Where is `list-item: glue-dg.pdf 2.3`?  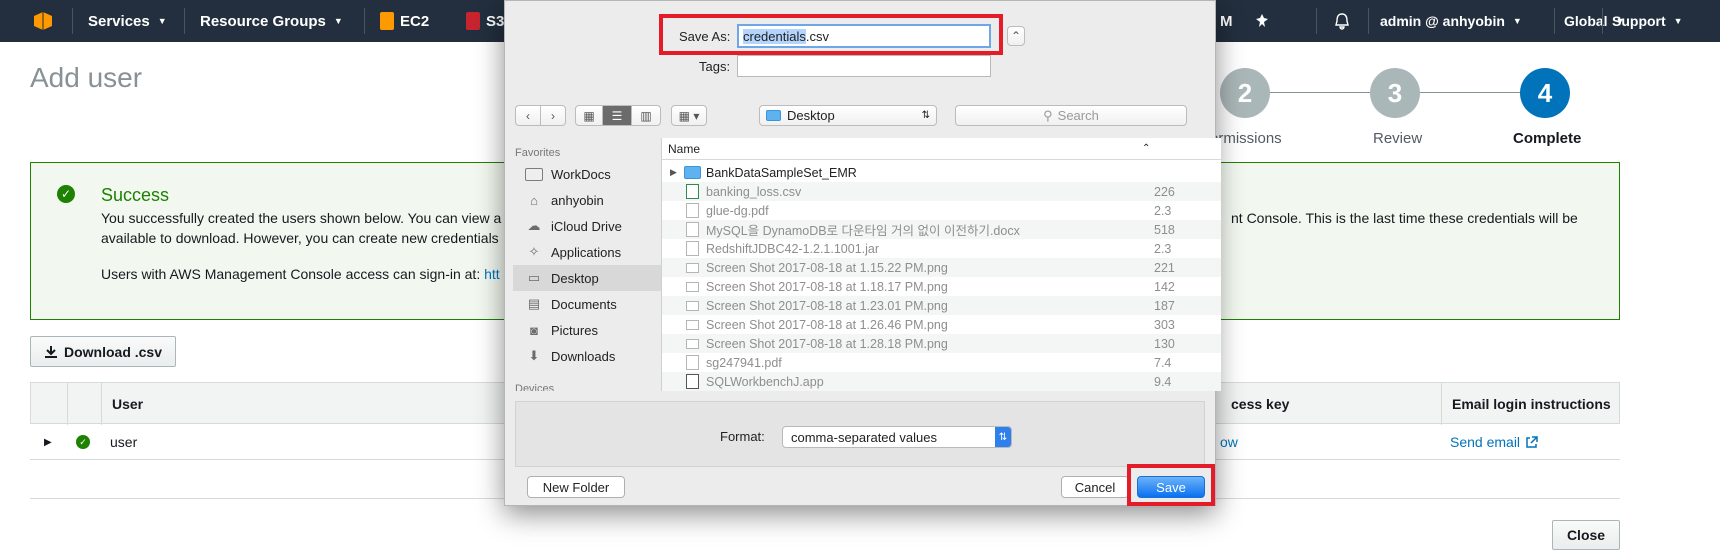
list-item: glue-dg.pdf 2.3 is located at coordinates (941, 210).